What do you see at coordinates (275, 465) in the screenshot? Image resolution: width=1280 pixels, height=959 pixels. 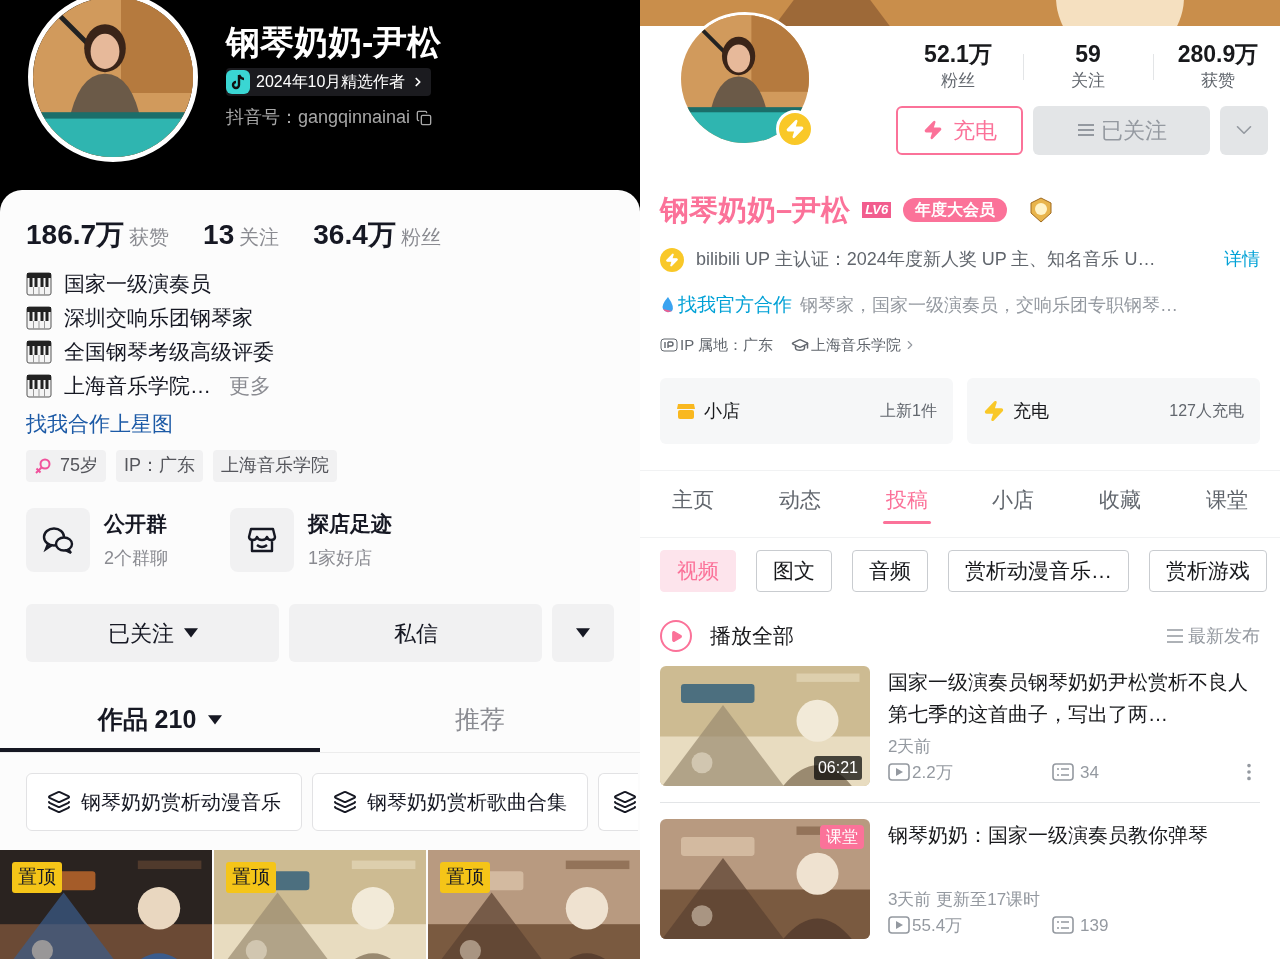 I see `profile-tag: 上海音乐学院` at bounding box center [275, 465].